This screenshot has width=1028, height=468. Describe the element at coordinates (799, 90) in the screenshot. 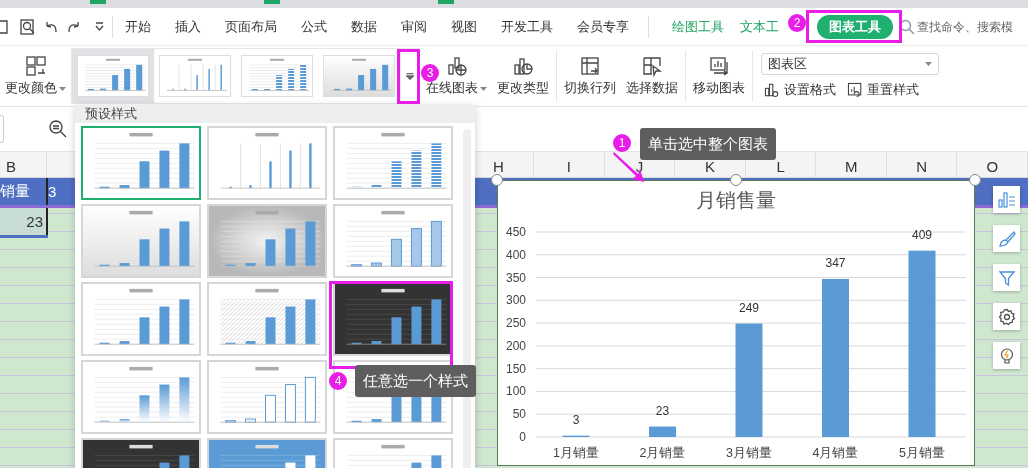

I see `set-format-button: 设置格式` at that location.